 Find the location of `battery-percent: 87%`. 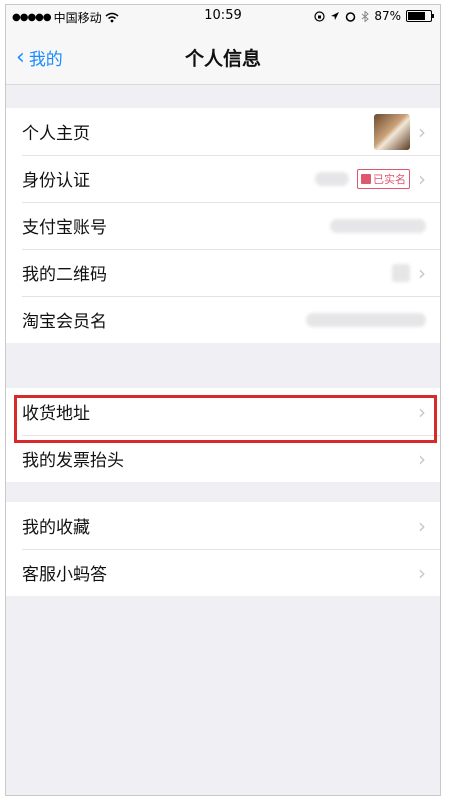

battery-percent: 87% is located at coordinates (387, 16).